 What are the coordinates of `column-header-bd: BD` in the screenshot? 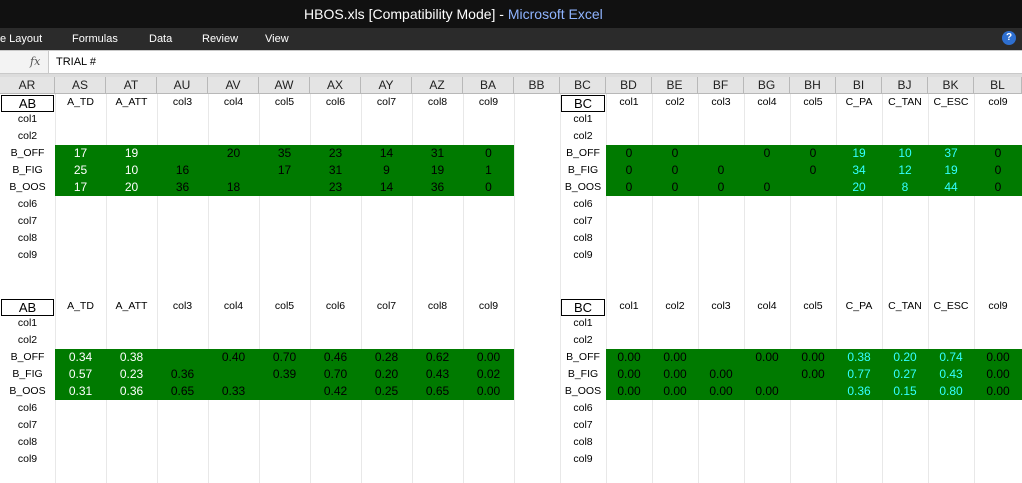 It's located at (629, 85).